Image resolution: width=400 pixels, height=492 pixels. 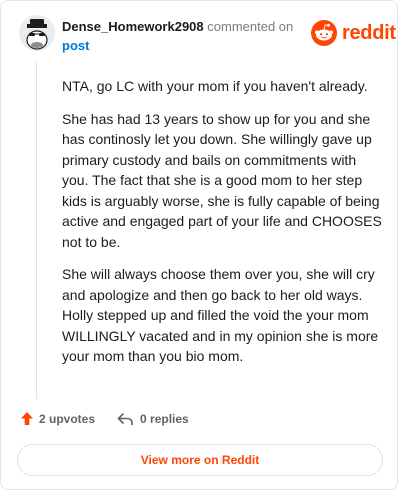 I want to click on post-link: post, so click(x=187, y=45).